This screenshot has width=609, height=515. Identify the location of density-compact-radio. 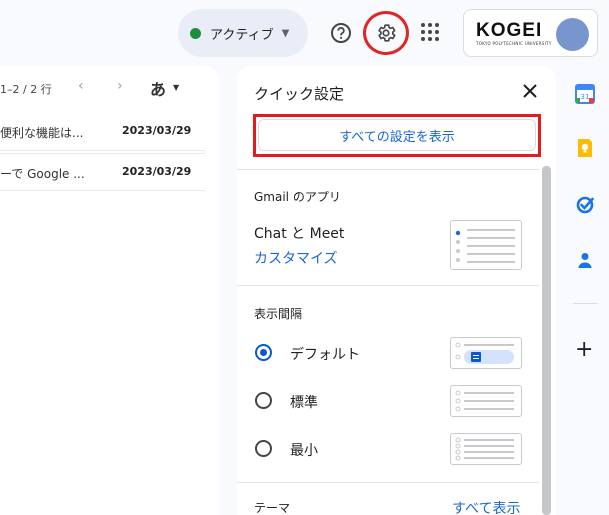
(263, 448).